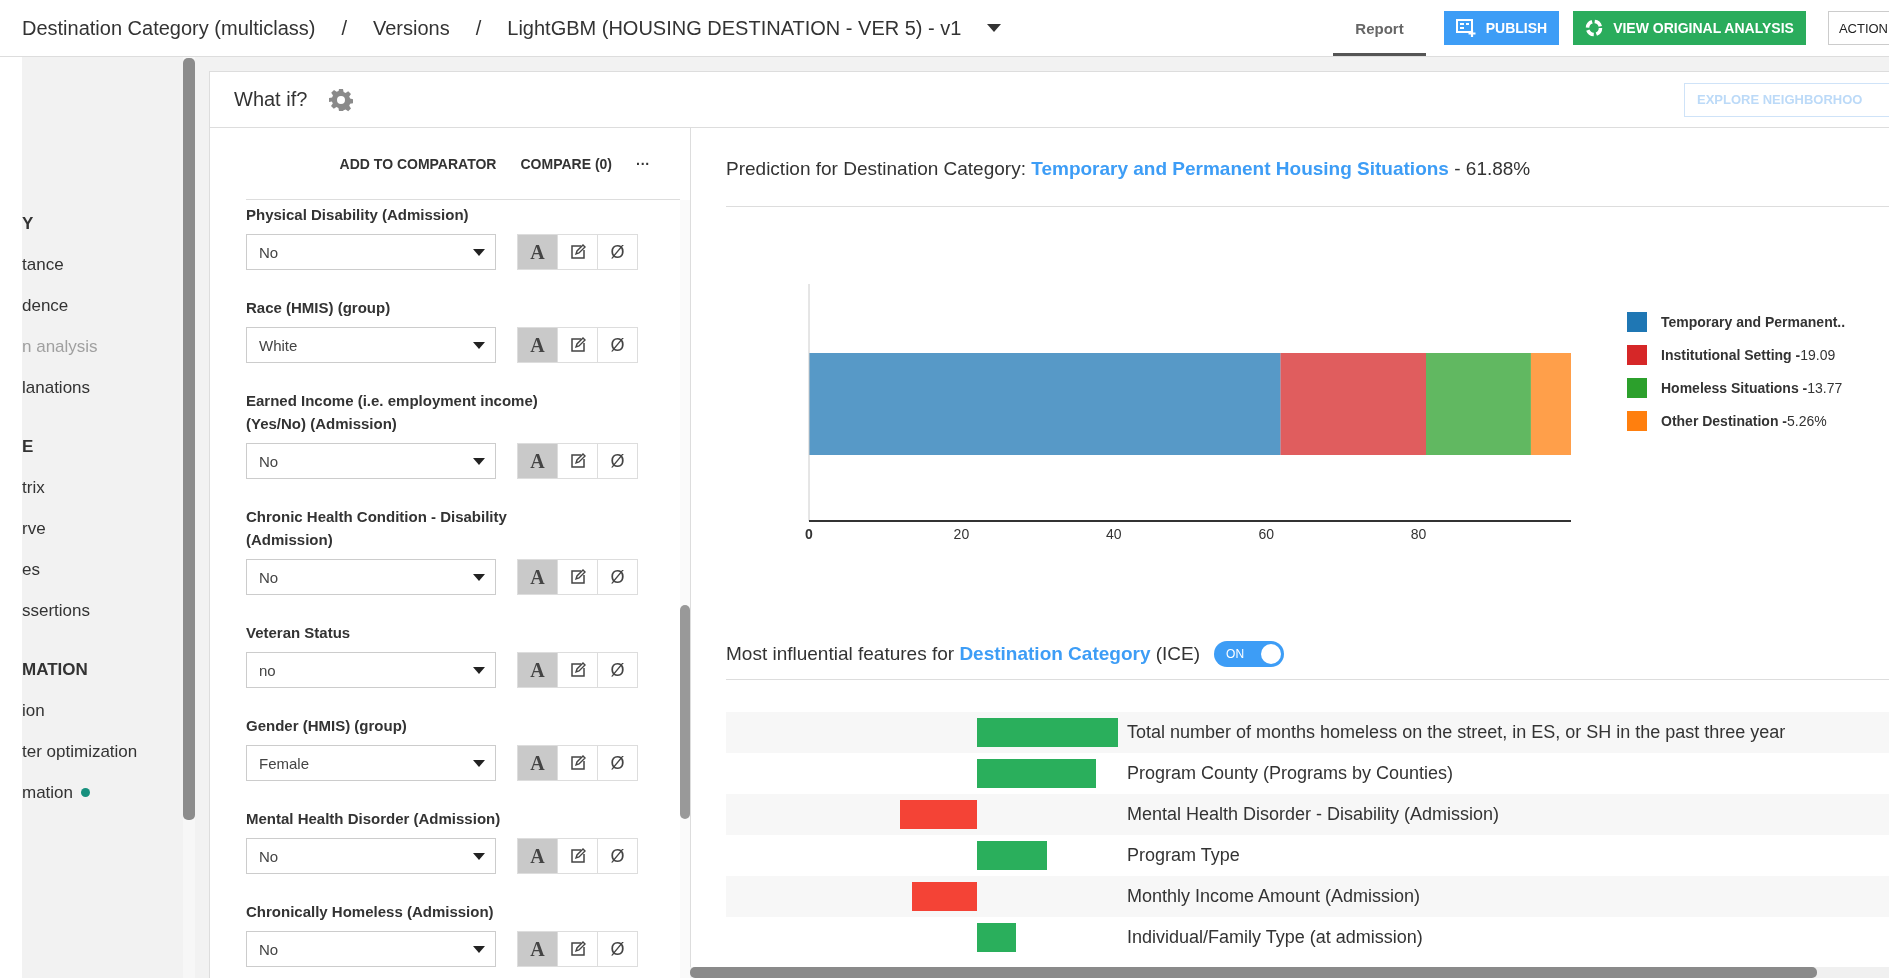  What do you see at coordinates (55, 669) in the screenshot?
I see `sidebar-heading: MATION` at bounding box center [55, 669].